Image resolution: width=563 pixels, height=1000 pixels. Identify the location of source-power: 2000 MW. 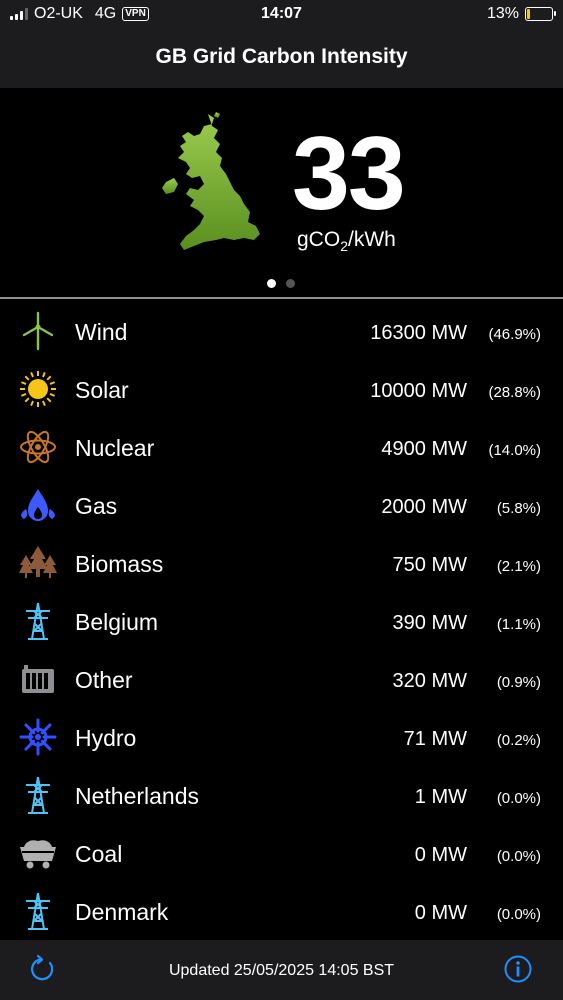
(424, 507).